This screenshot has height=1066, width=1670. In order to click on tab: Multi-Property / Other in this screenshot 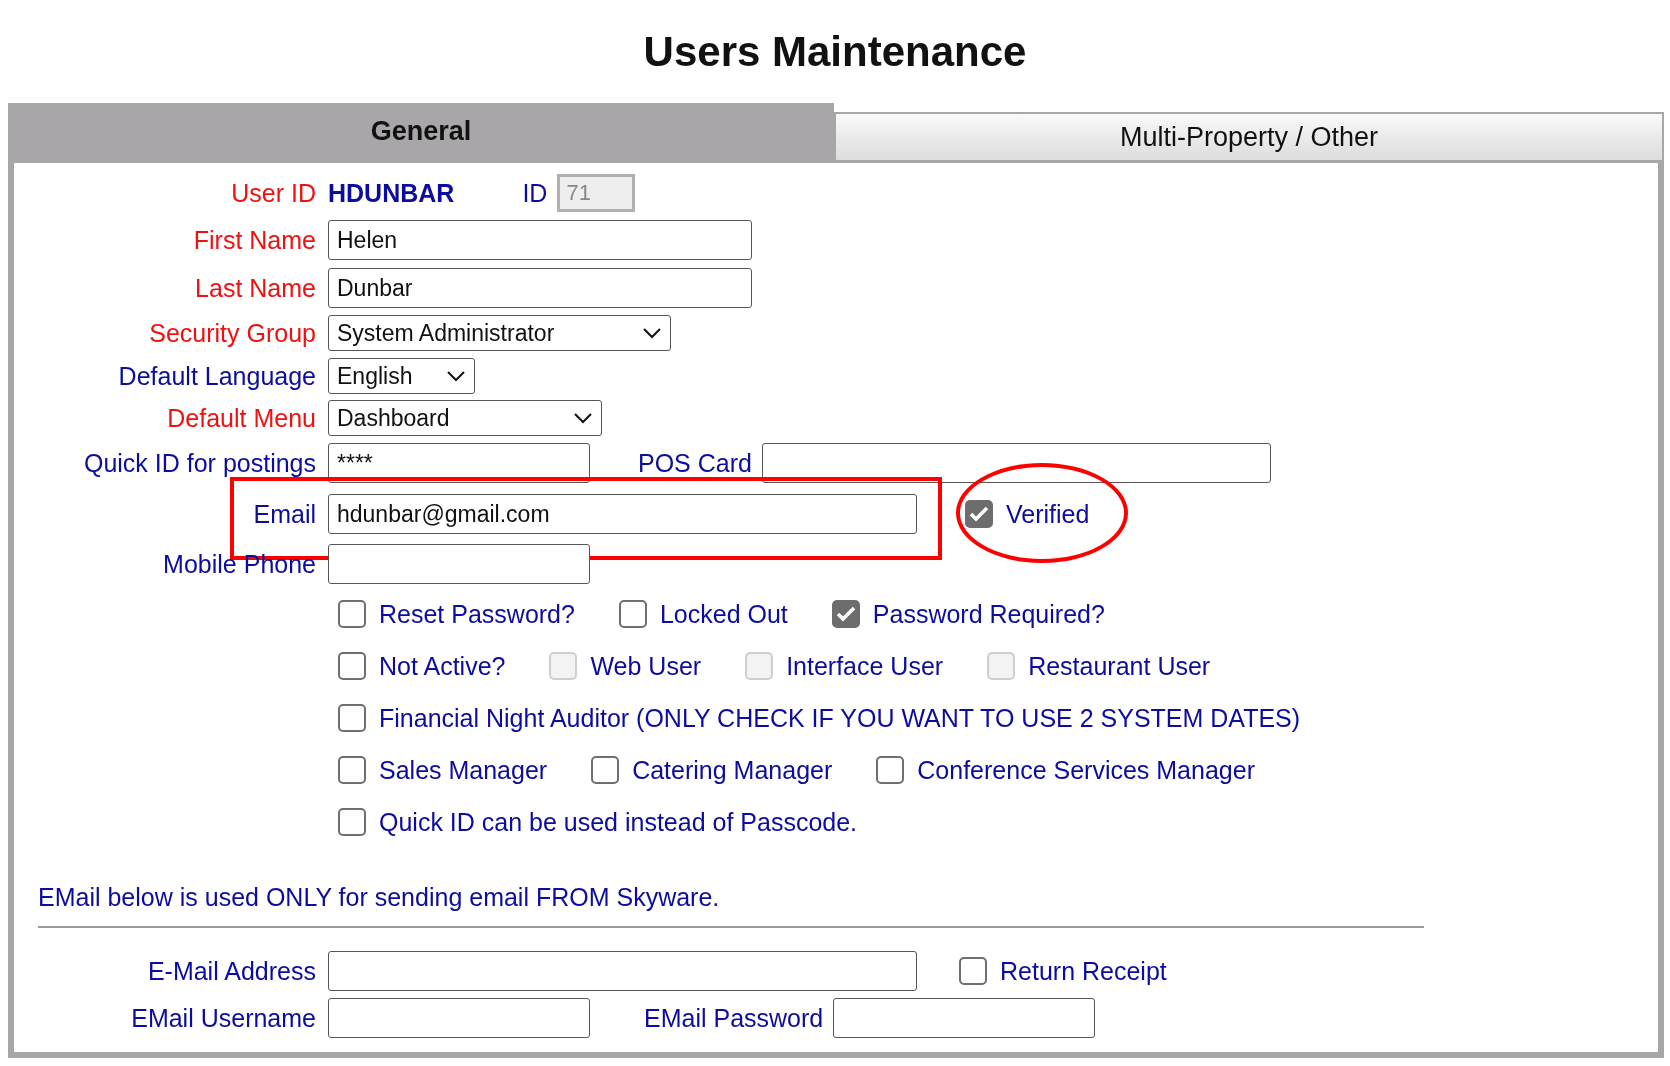, I will do `click(1249, 136)`.